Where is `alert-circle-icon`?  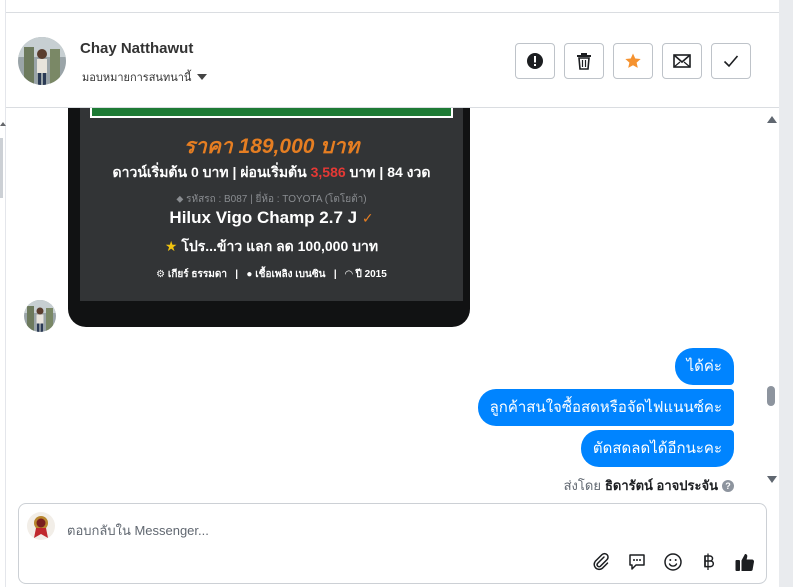 alert-circle-icon is located at coordinates (535, 61).